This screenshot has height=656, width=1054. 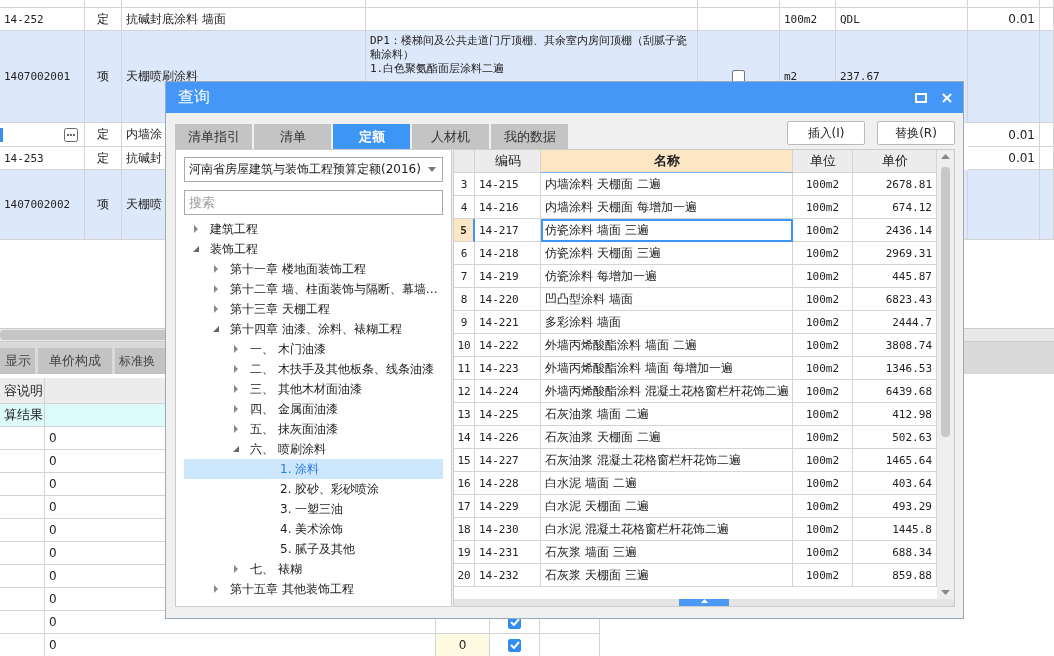 What do you see at coordinates (508, 207) in the screenshot?
I see `table-cell: 14-216` at bounding box center [508, 207].